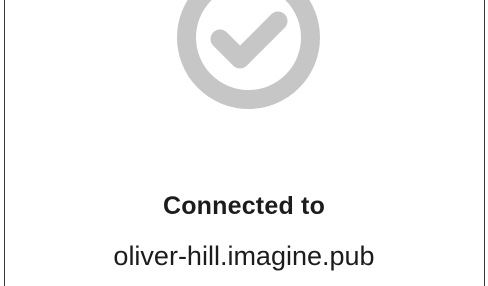  Describe the element at coordinates (244, 206) in the screenshot. I see `connected-title: Connected to` at that location.